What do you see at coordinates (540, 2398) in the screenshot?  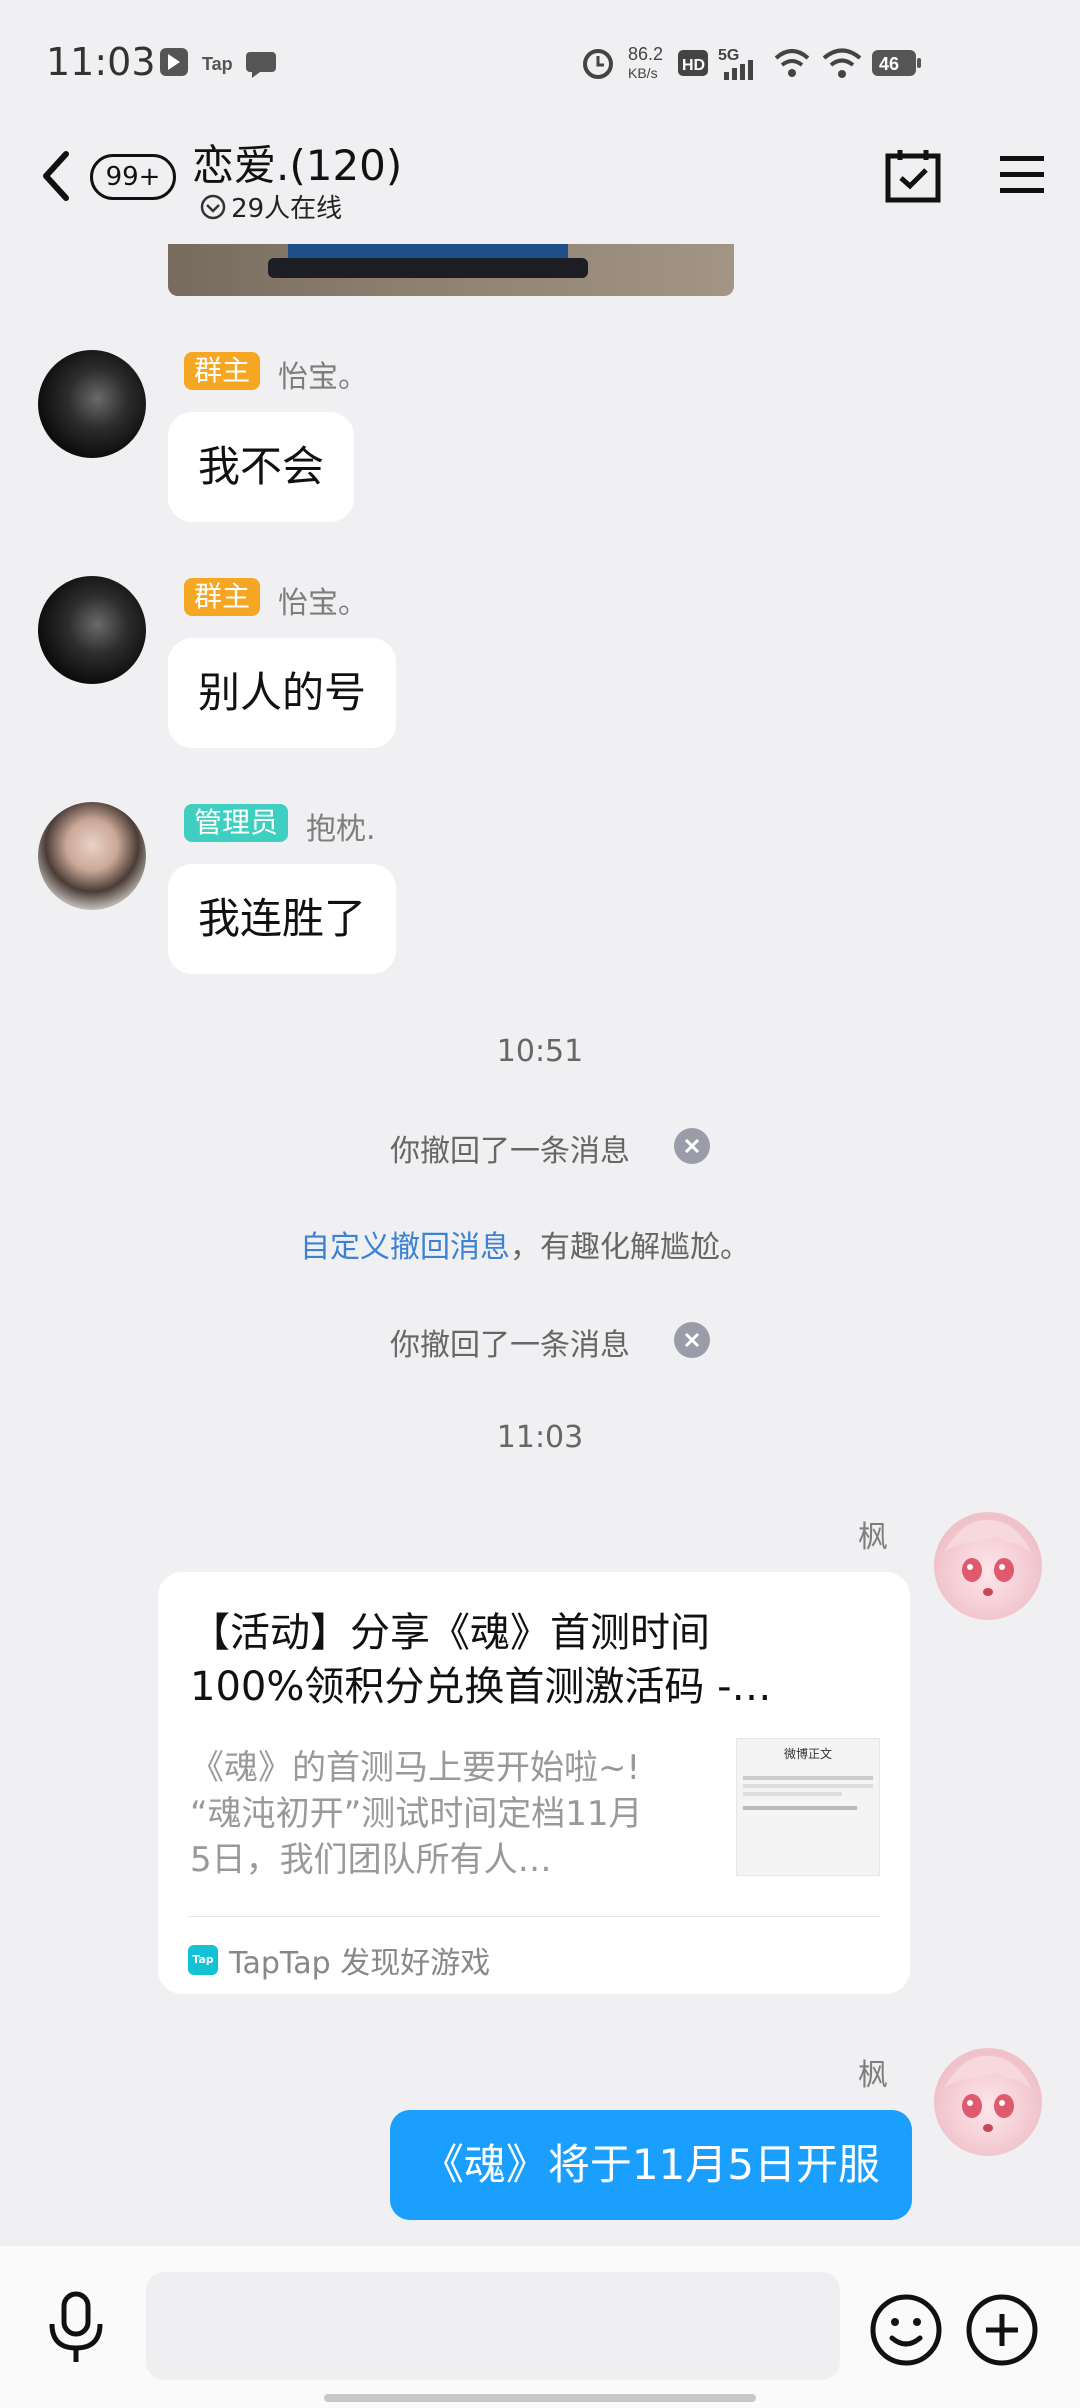 I see `home-indicator` at bounding box center [540, 2398].